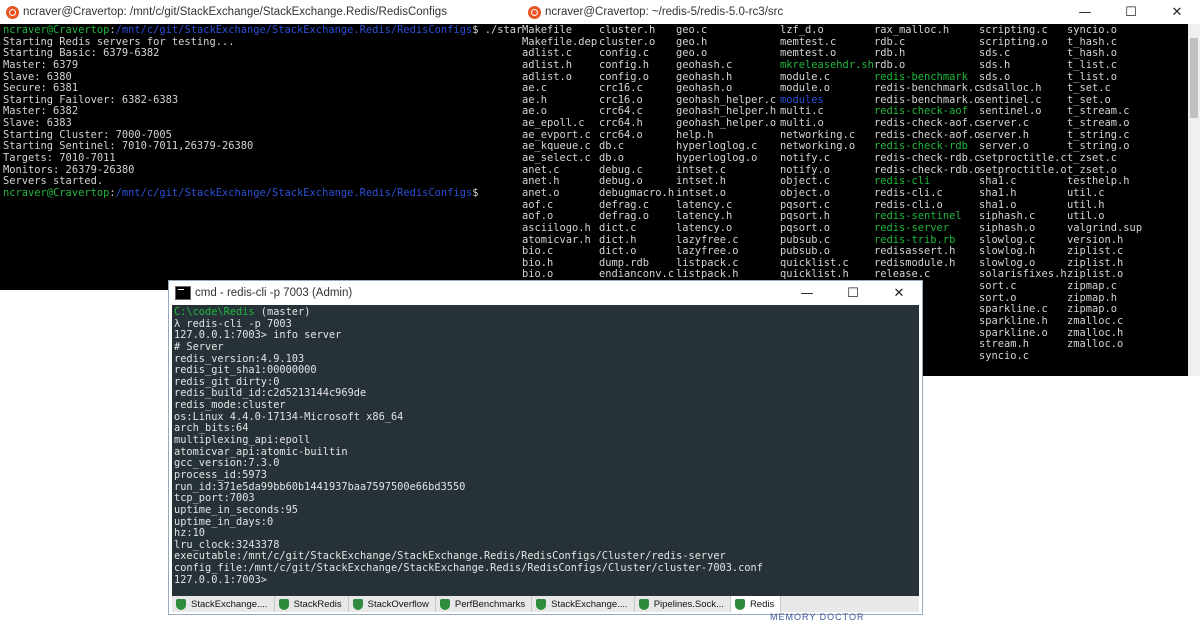 The width and height of the screenshot is (1200, 622). What do you see at coordinates (245, 370) in the screenshot?
I see `cmd-output-line: redis_git_sha1:00000000` at bounding box center [245, 370].